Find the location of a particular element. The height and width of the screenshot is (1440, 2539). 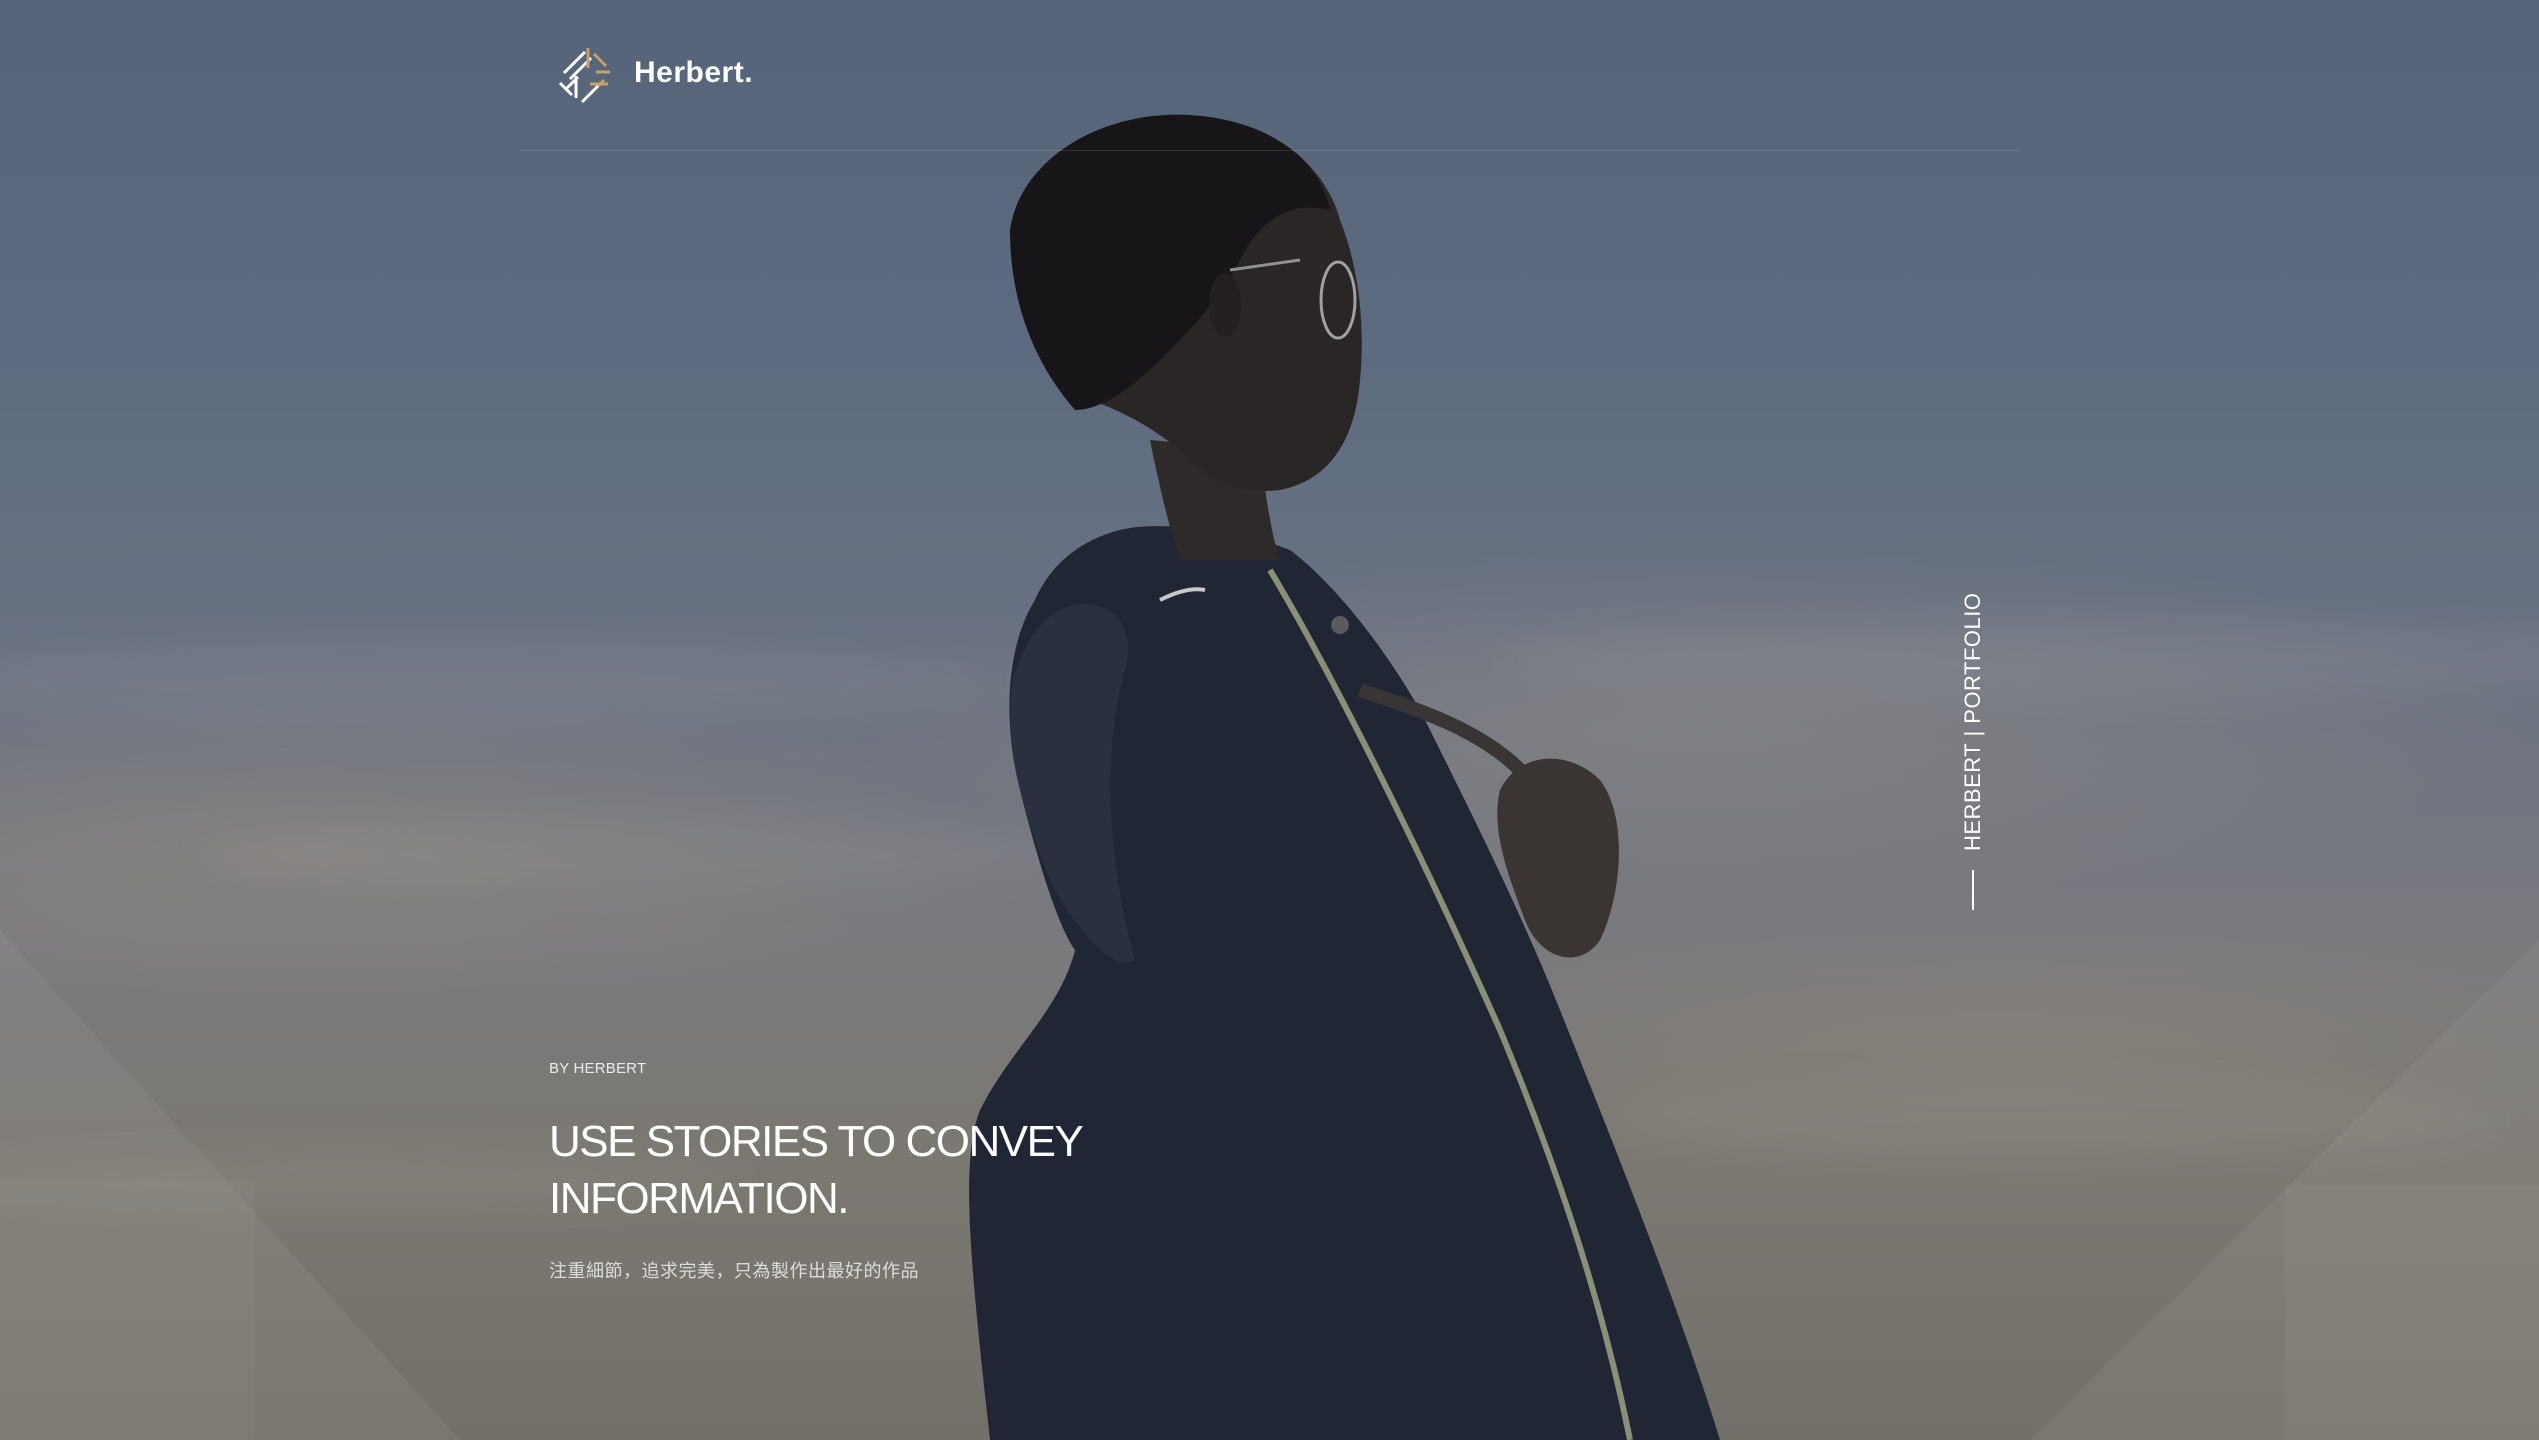

side-label: HERBERT | PORTFOLIO is located at coordinates (1973, 753).